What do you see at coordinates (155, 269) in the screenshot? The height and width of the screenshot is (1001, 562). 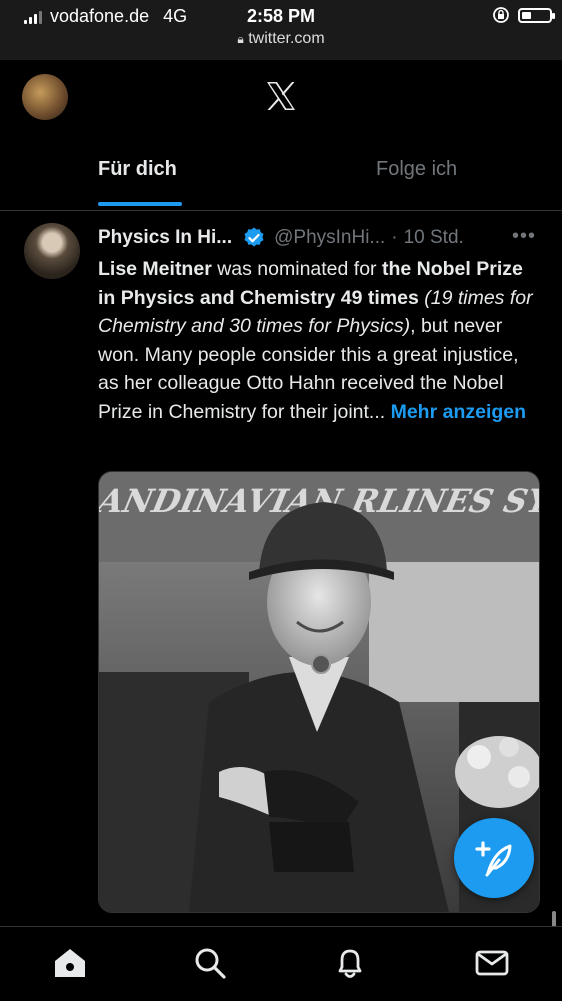 I see `tweet-text-bold-1: Lise Meitner` at bounding box center [155, 269].